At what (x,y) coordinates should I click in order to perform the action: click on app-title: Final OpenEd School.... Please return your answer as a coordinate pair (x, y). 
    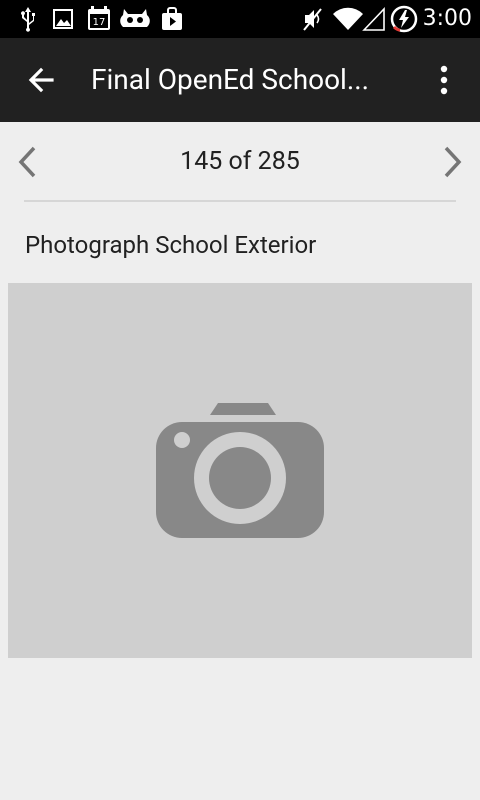
    Looking at the image, I should click on (230, 79).